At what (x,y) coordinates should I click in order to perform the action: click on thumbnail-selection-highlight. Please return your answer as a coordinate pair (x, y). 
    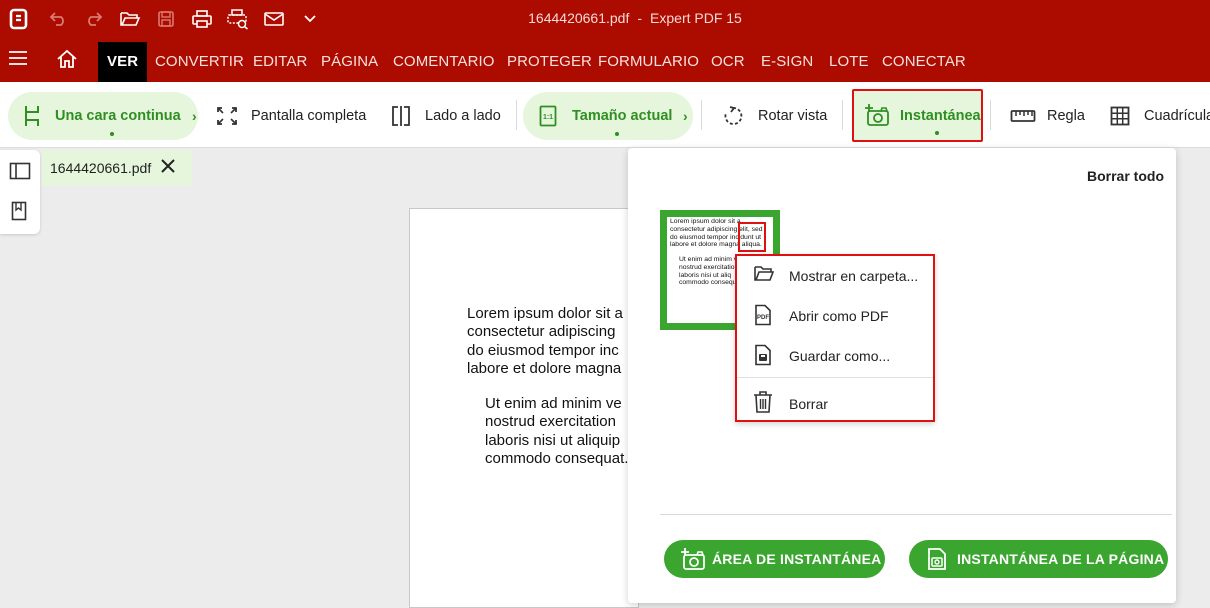
    Looking at the image, I should click on (752, 237).